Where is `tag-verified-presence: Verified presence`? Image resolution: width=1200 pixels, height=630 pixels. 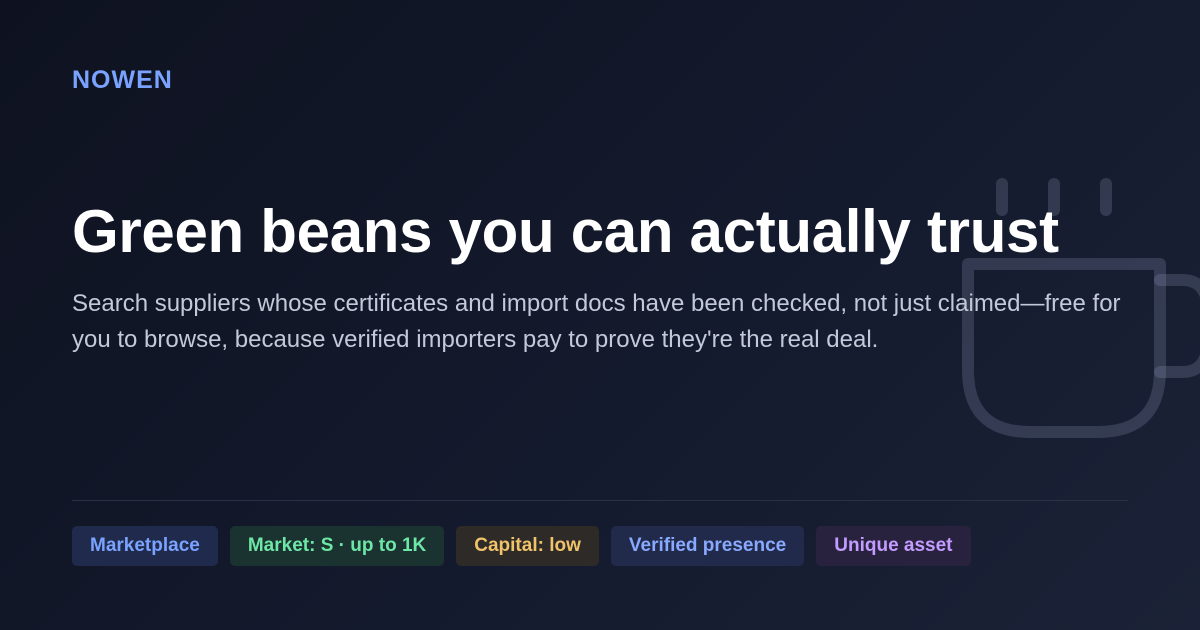 tag-verified-presence: Verified presence is located at coordinates (707, 546).